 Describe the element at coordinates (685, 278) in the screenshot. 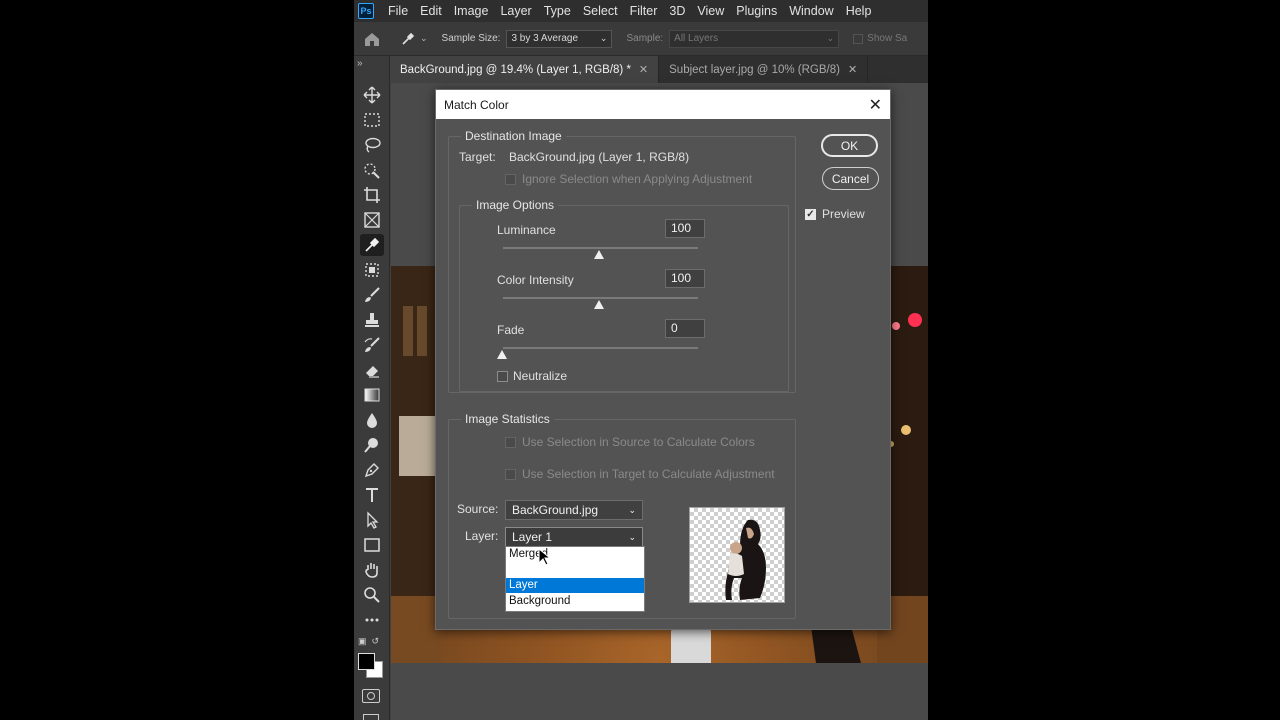

I see `color-intensity-field: 100` at that location.